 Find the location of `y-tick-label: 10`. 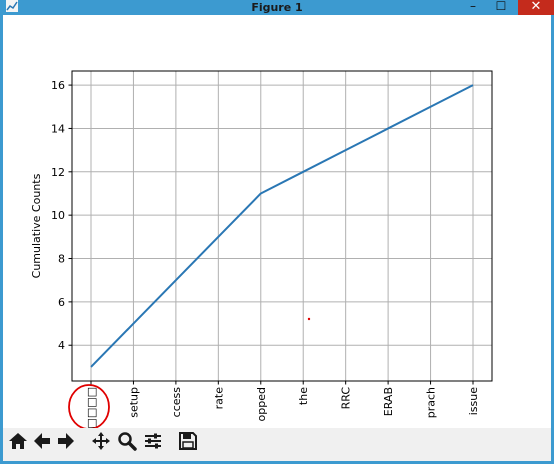

y-tick-label: 10 is located at coordinates (58, 215).